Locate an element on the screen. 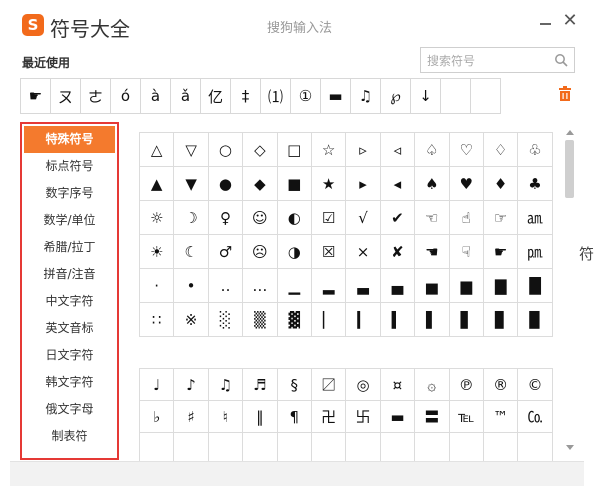 This screenshot has height=498, width=596. symbol-cell: ☜ is located at coordinates (432, 218).